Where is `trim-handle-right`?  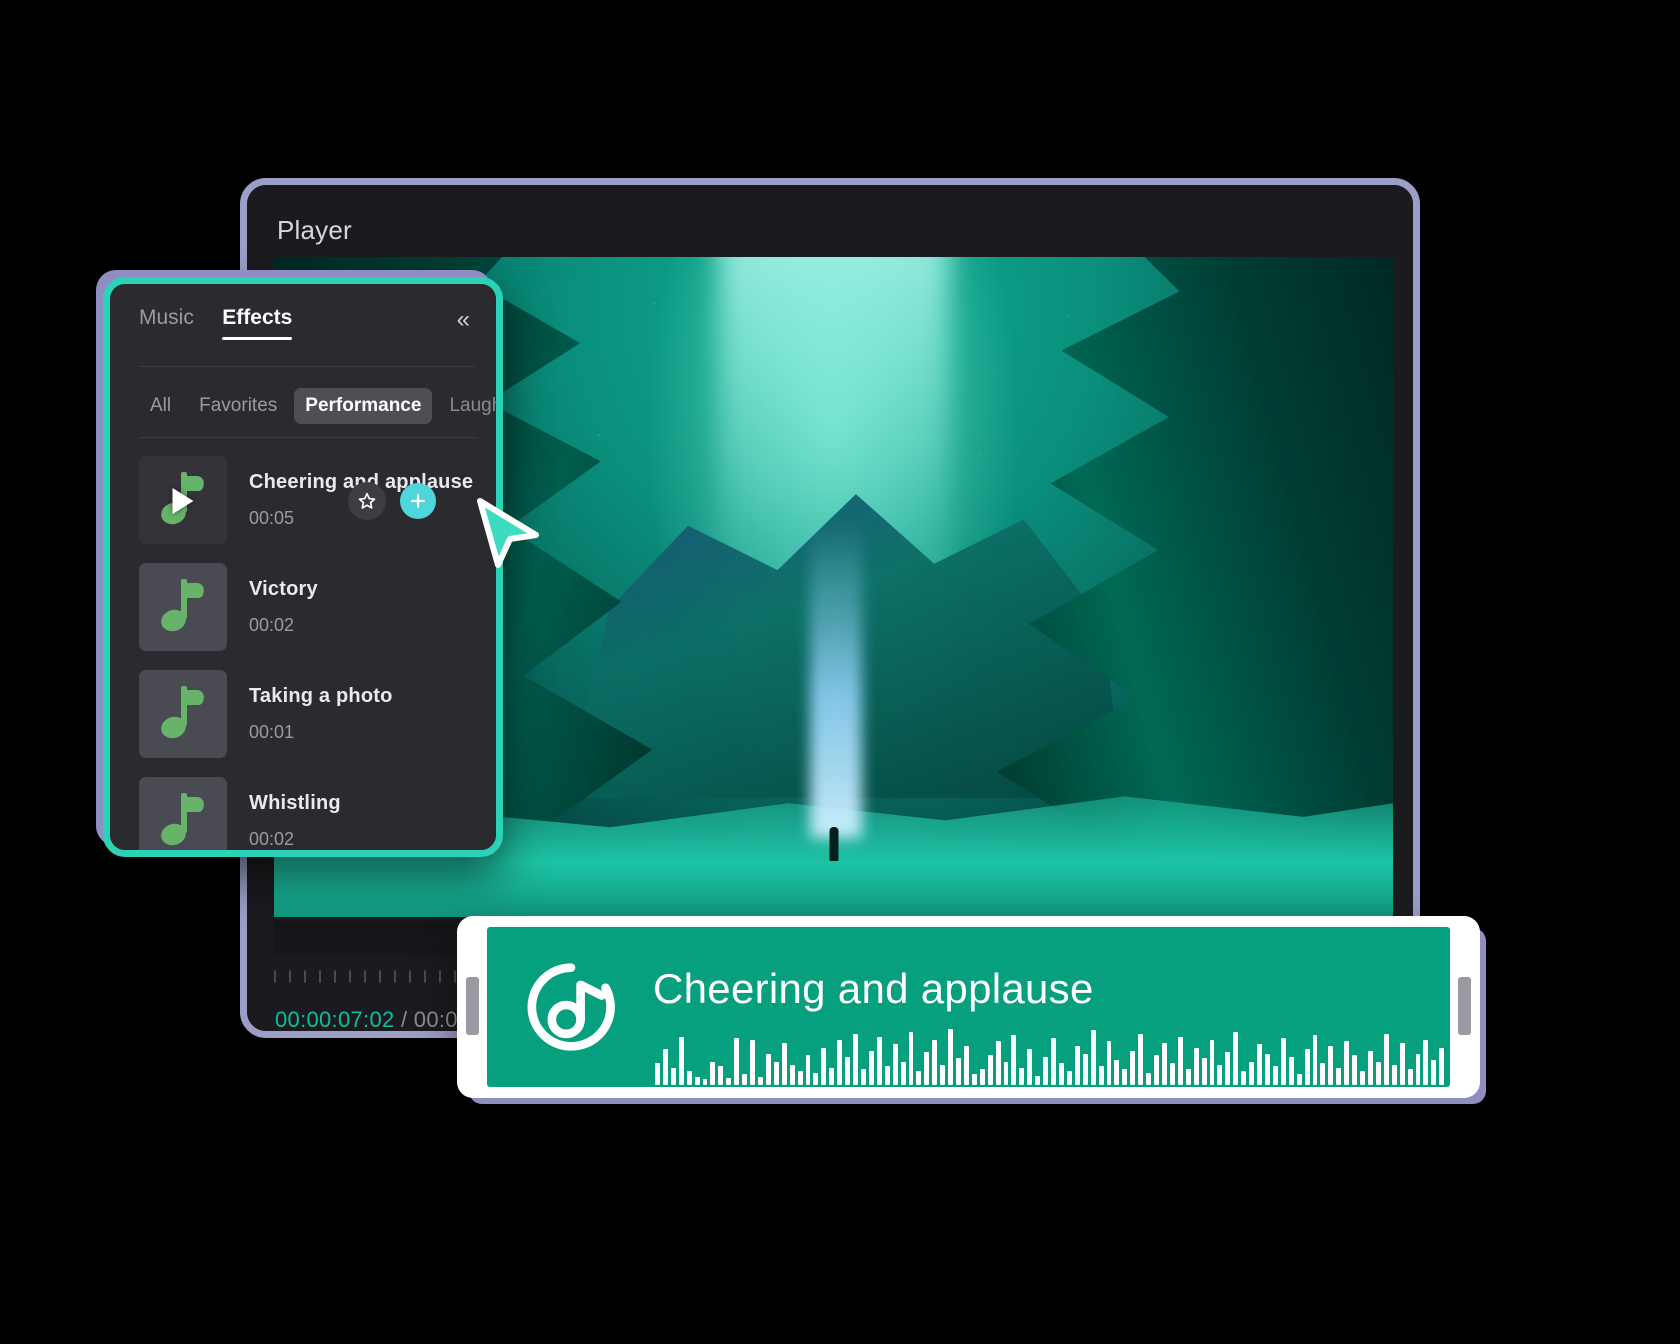
trim-handle-right is located at coordinates (1464, 1006).